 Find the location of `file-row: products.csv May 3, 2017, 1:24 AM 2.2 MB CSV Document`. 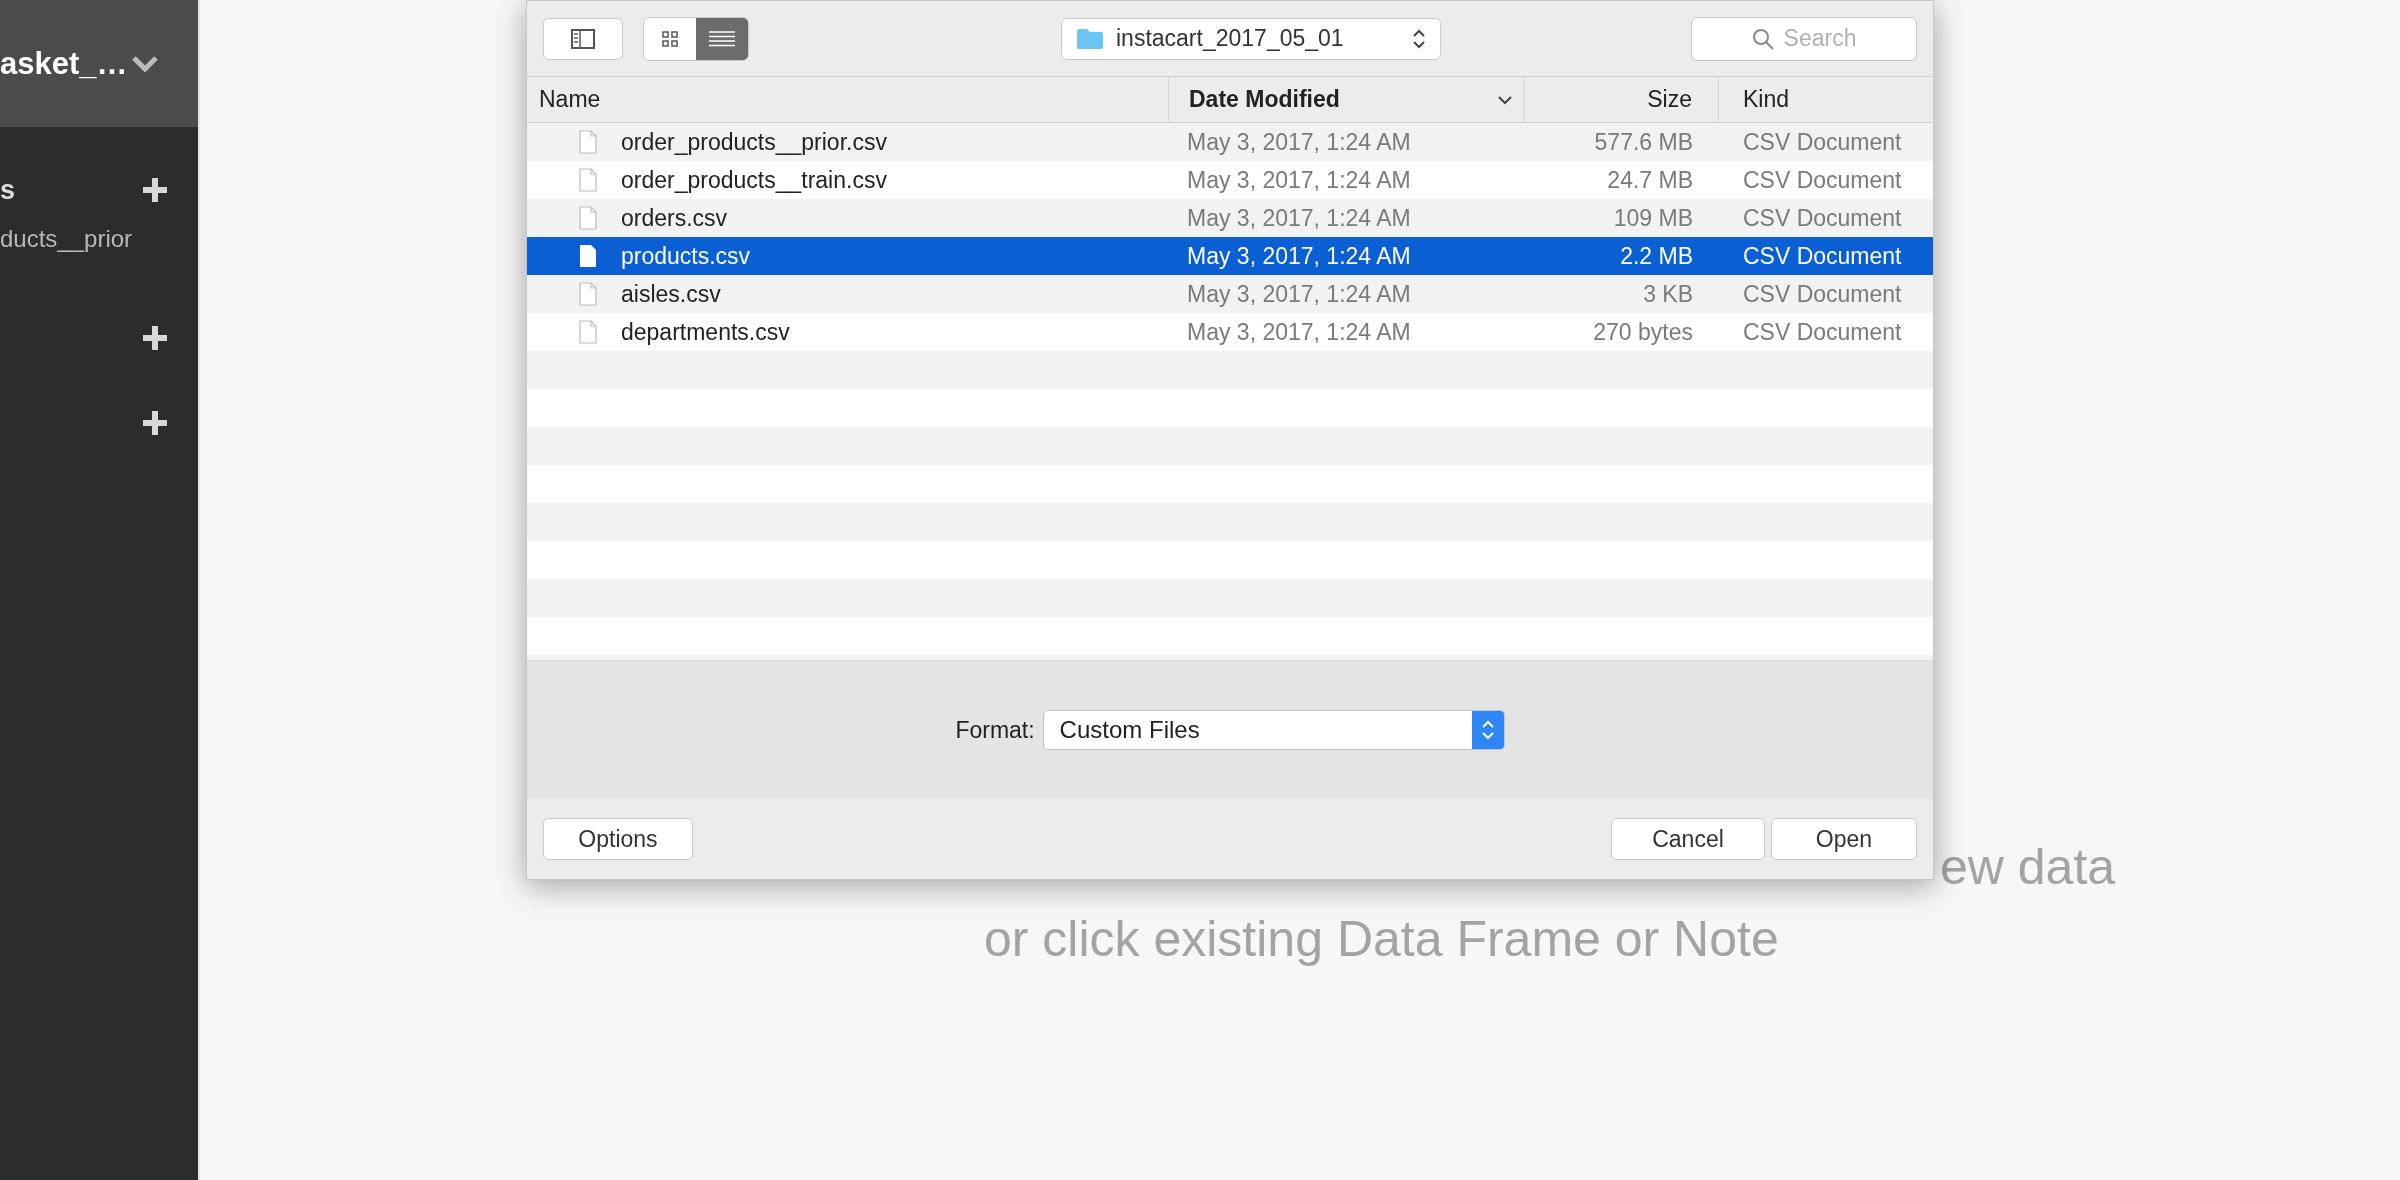

file-row: products.csv May 3, 2017, 1:24 AM 2.2 MB CSV Document is located at coordinates (1230, 256).